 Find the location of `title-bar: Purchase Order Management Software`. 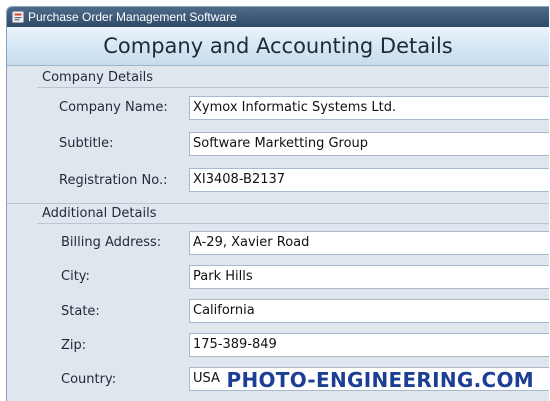

title-bar: Purchase Order Management Software is located at coordinates (278, 17).